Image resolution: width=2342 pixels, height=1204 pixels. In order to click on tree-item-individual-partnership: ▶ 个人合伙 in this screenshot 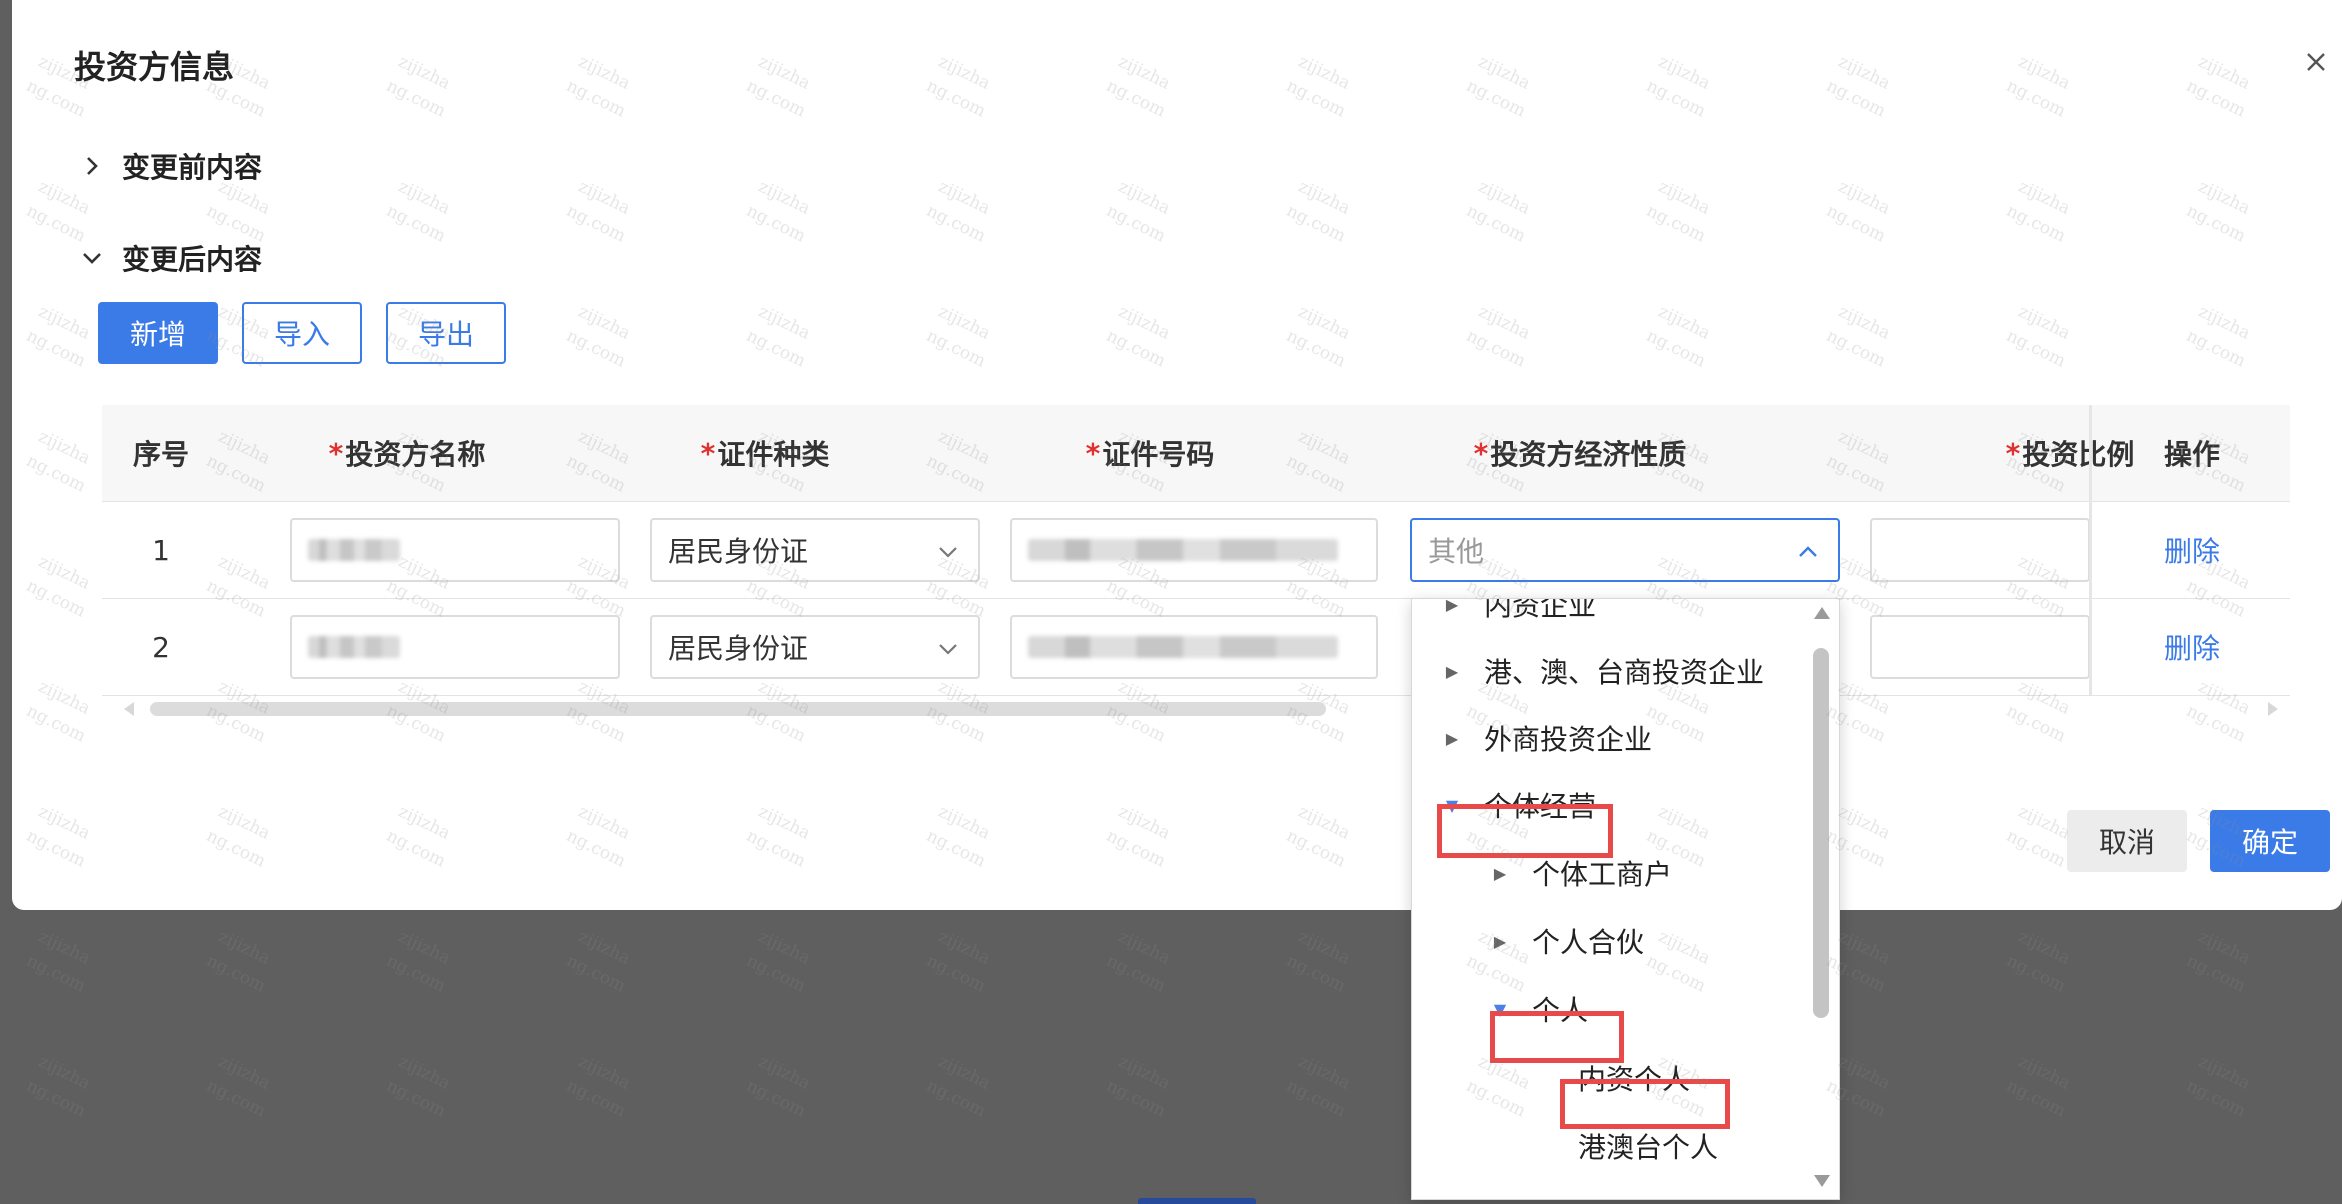, I will do `click(1567, 941)`.